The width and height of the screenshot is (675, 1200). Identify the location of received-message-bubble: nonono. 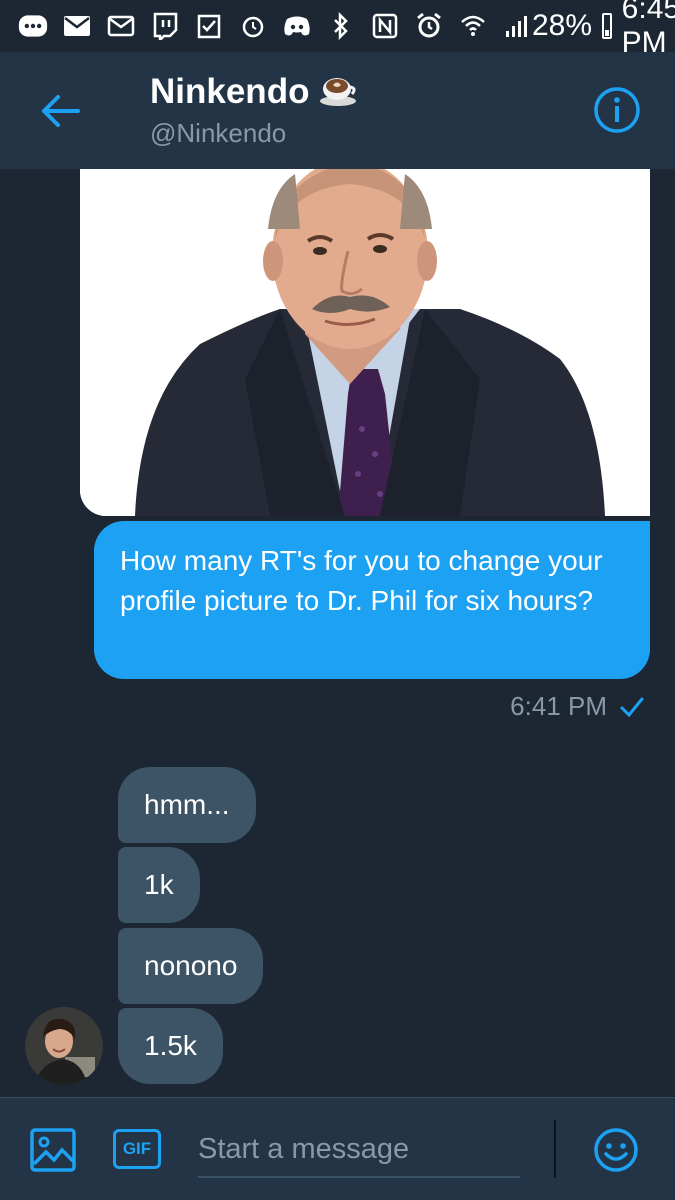
(191, 966).